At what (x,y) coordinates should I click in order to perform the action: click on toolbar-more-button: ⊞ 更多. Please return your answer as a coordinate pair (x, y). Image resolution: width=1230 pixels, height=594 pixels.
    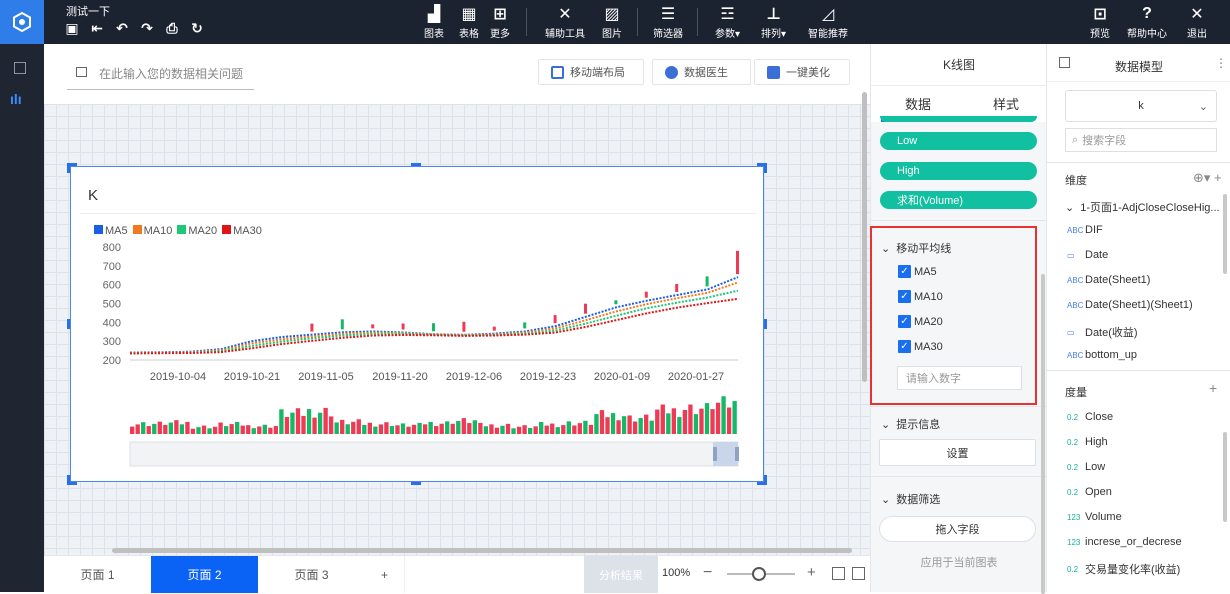
    Looking at the image, I should click on (500, 21).